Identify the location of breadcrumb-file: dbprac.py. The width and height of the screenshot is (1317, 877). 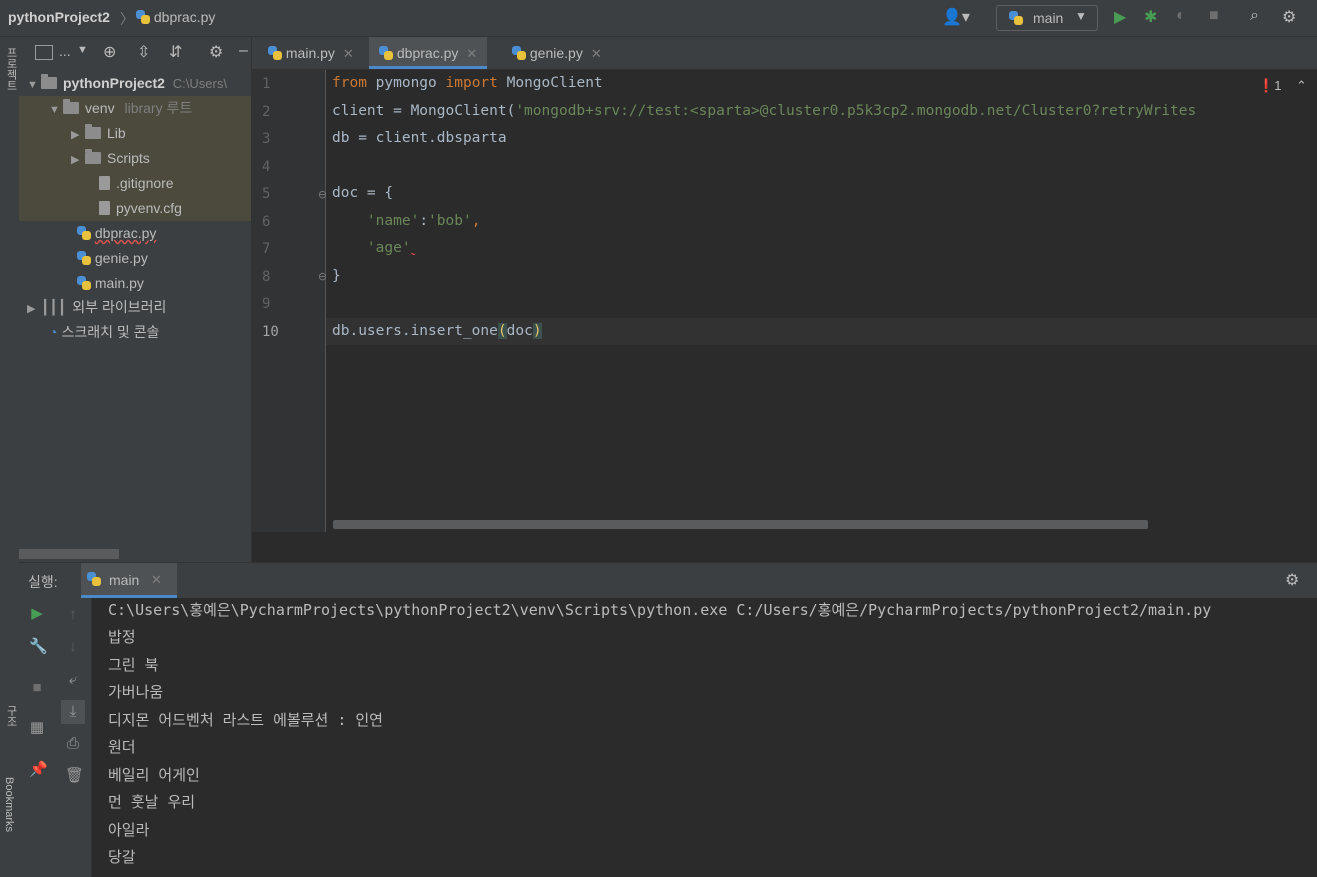
(175, 17).